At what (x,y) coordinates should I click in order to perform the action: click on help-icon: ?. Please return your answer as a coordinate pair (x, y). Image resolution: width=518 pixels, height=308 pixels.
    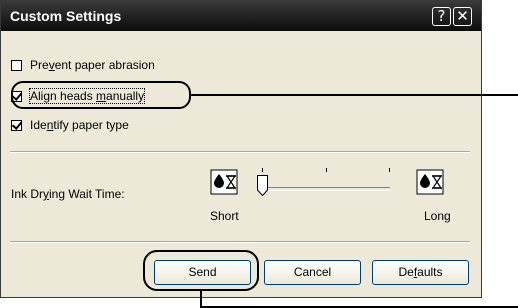
    Looking at the image, I should click on (441, 16).